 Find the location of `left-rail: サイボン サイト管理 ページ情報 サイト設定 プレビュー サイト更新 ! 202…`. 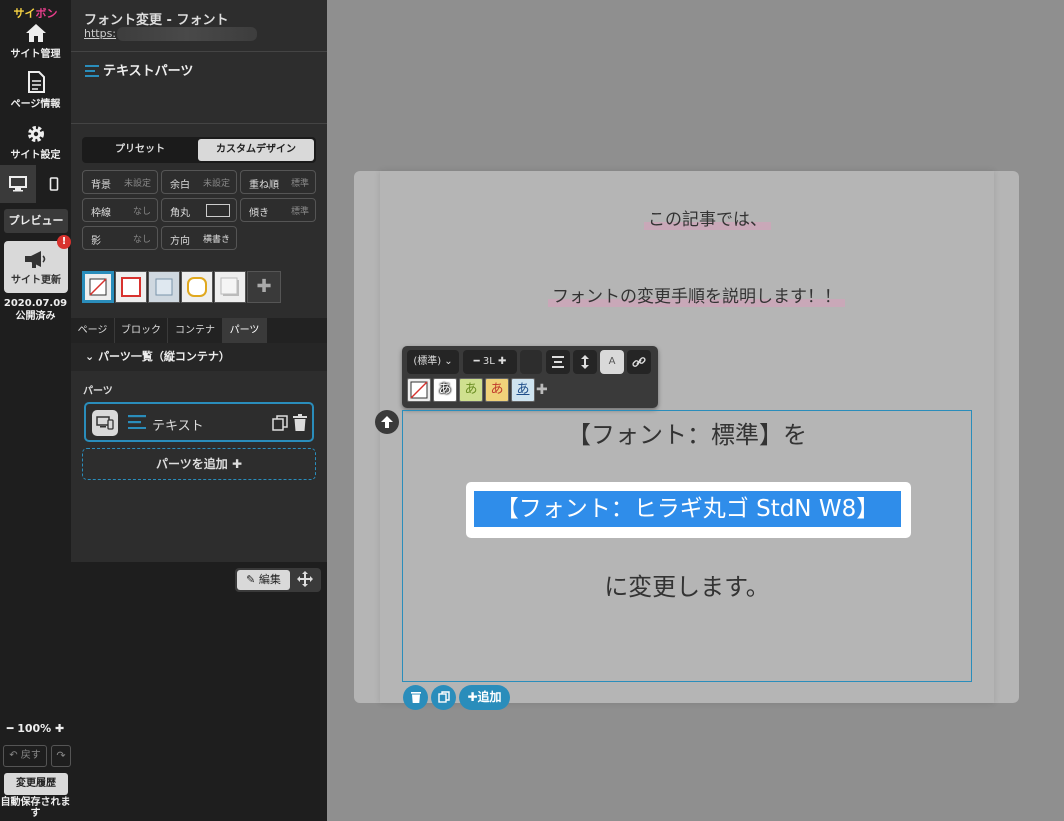

left-rail: サイボン サイト管理 ページ情報 サイト設定 プレビュー サイト更新 ! 202… is located at coordinates (35, 410).